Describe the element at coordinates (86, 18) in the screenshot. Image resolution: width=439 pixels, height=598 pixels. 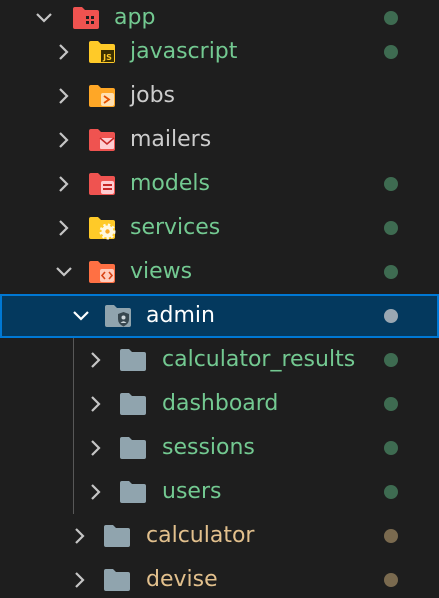
I see `app-folder-icon` at that location.